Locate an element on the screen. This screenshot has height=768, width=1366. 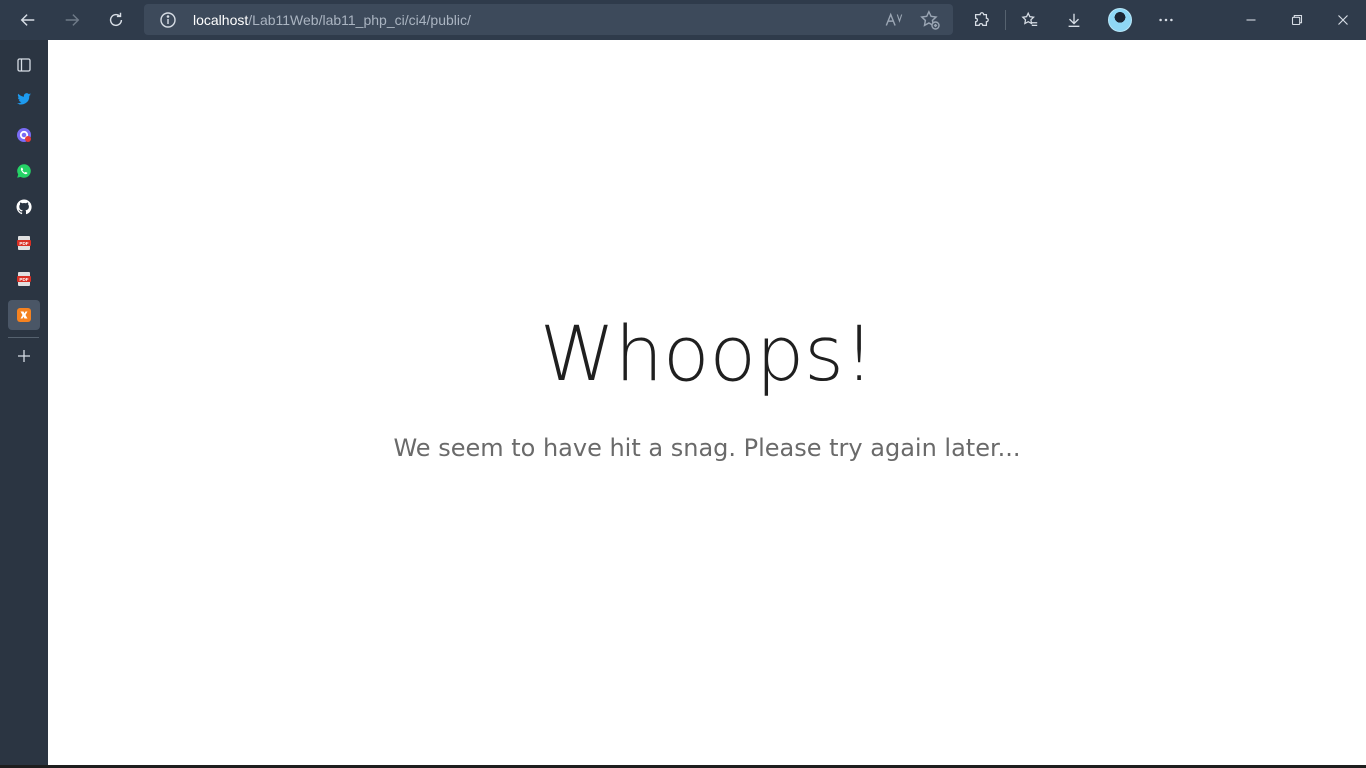
restore-icon is located at coordinates (1297, 20).